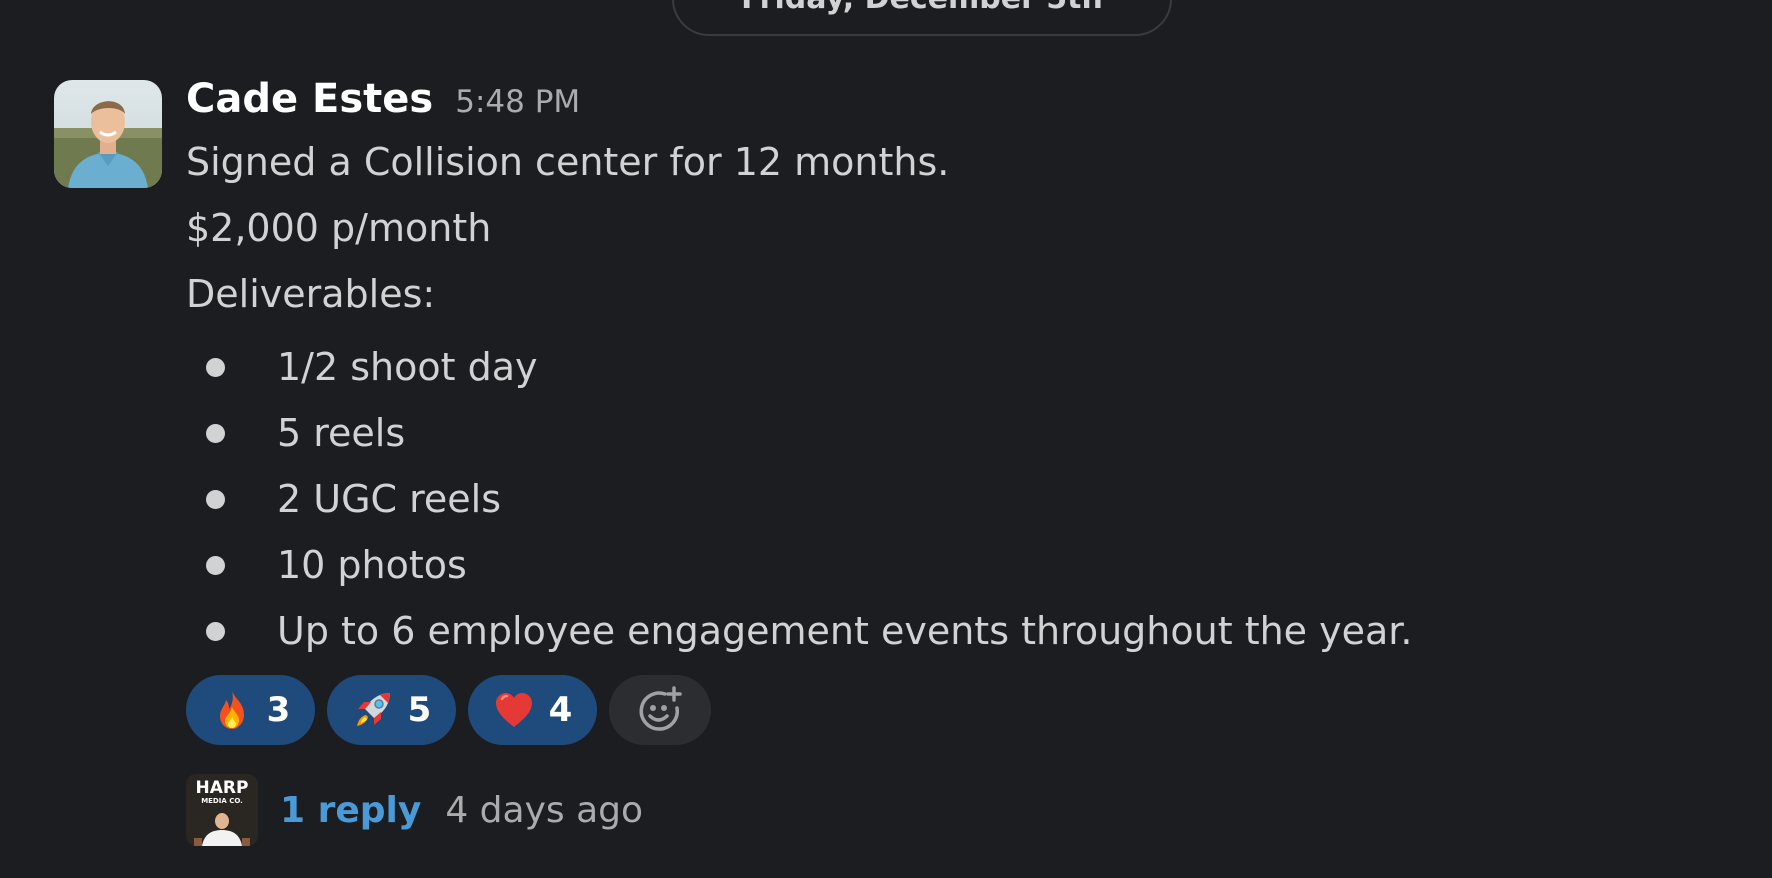  What do you see at coordinates (372, 565) in the screenshot?
I see `list-item-text: 10 photos` at bounding box center [372, 565].